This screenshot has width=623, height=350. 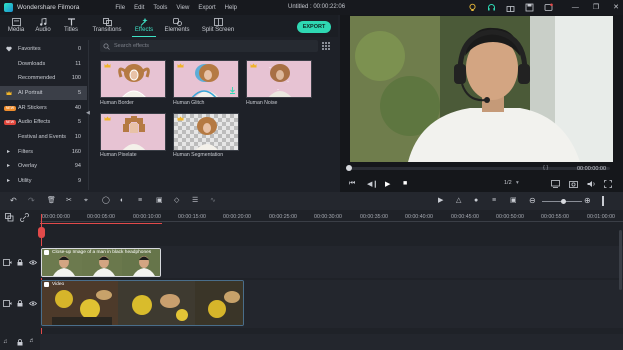 I want to click on zoom-out-icon: ⊖, so click(x=533, y=201).